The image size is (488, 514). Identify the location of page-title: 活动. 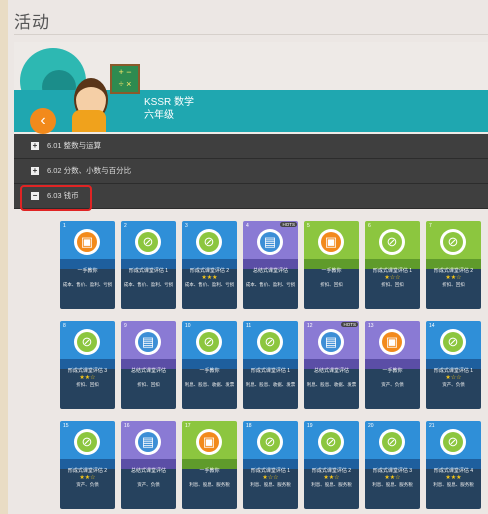
(32, 22).